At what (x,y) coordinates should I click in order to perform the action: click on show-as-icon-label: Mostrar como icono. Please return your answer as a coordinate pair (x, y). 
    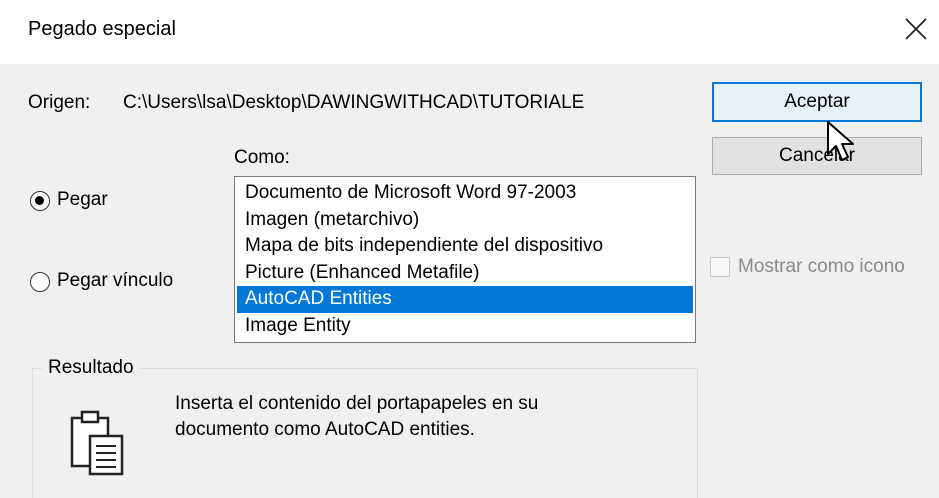
    Looking at the image, I should click on (821, 267).